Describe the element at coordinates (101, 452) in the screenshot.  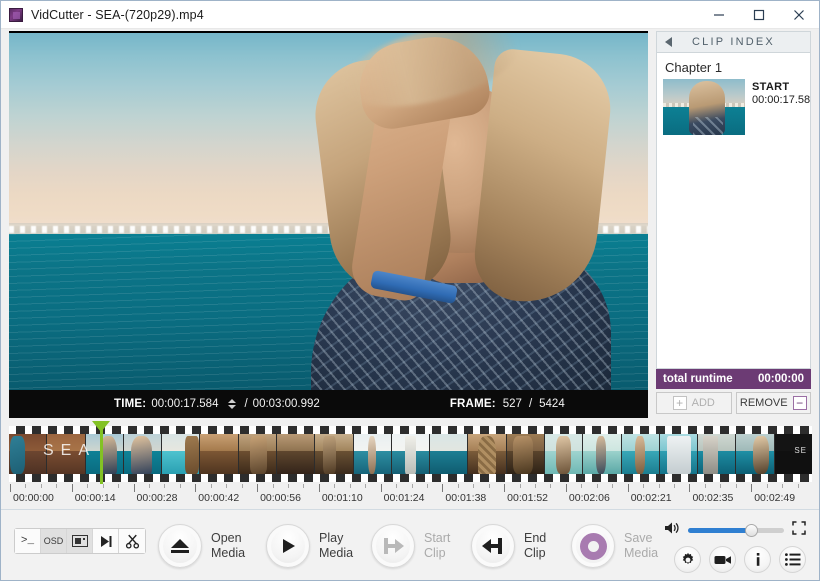
I see `playhead-cursor` at that location.